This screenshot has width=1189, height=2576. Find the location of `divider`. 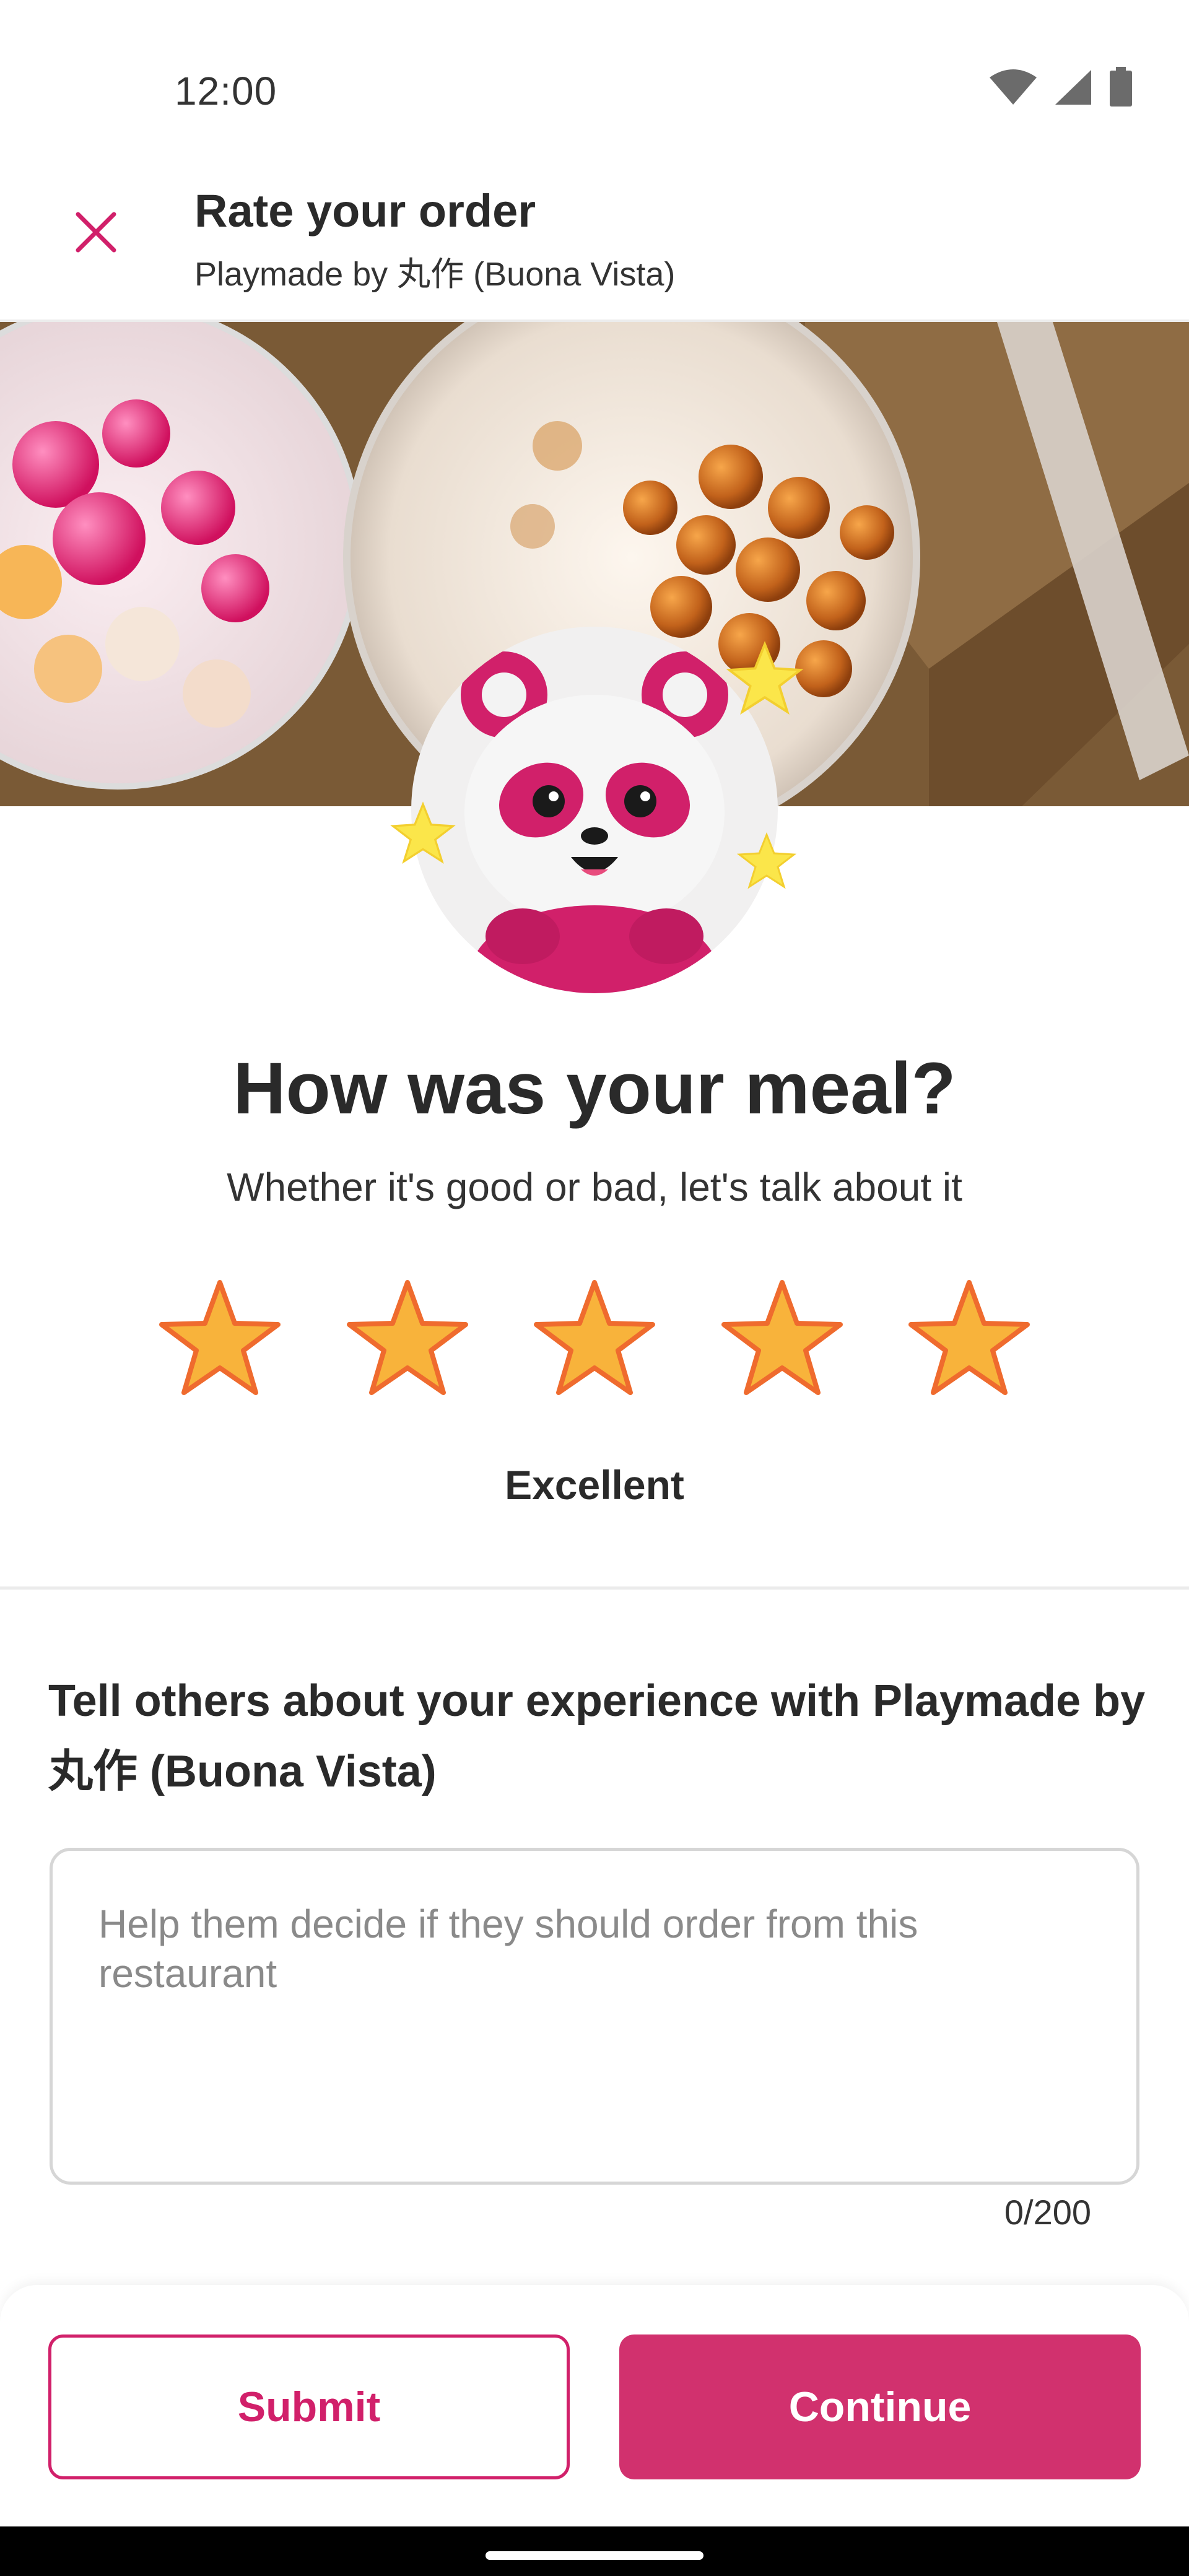

divider is located at coordinates (594, 1588).